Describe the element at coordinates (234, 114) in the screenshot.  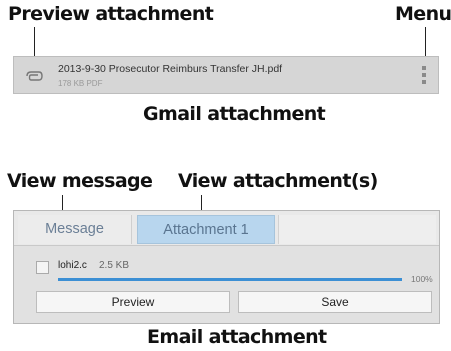
I see `caption-gmail-attachment: Gmail attachment` at that location.